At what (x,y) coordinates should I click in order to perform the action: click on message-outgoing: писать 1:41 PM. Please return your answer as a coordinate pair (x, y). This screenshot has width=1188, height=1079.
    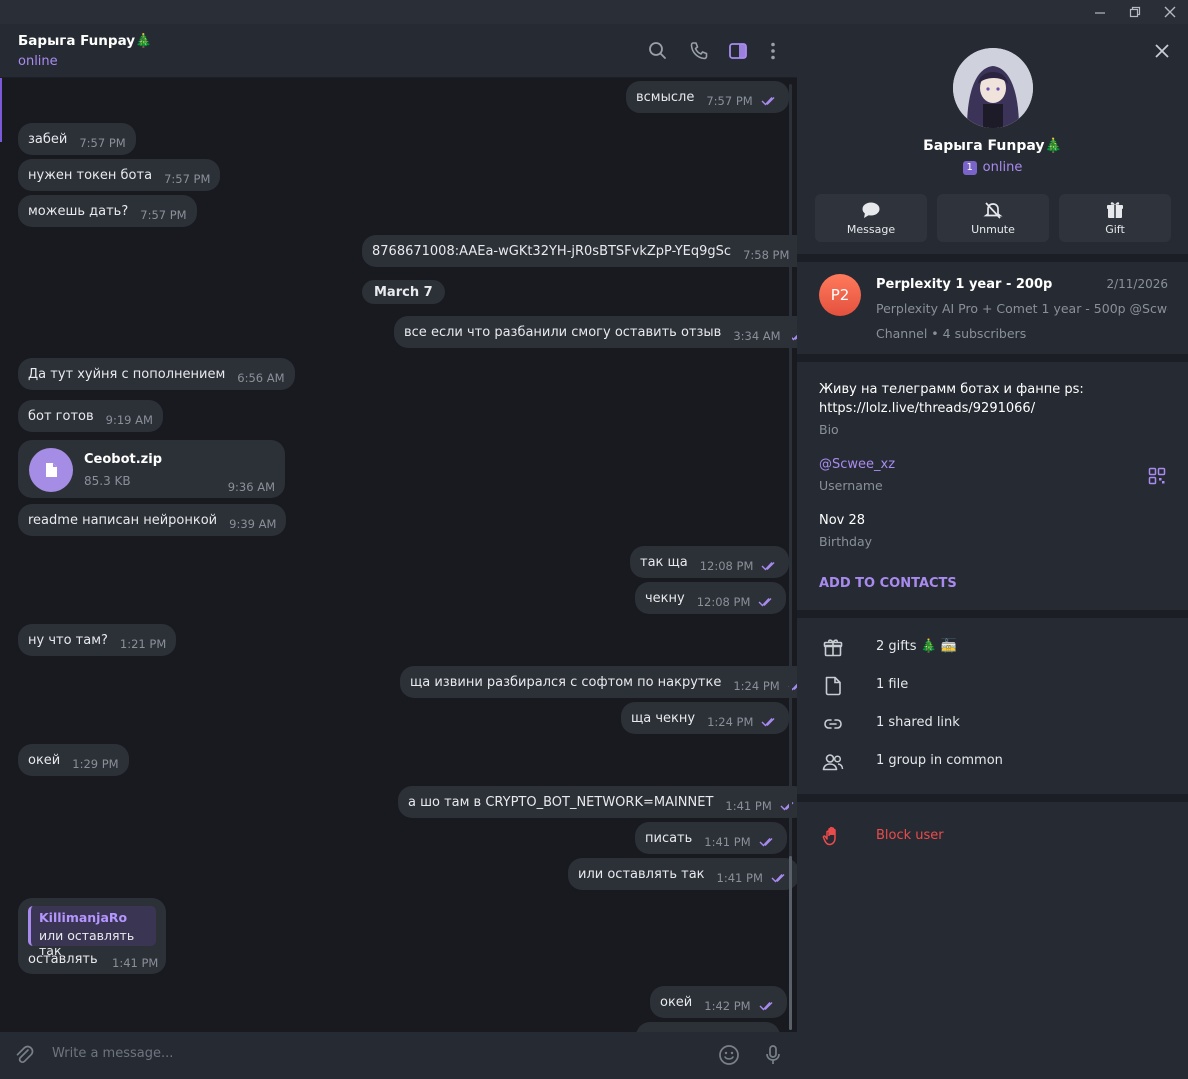
    Looking at the image, I should click on (711, 838).